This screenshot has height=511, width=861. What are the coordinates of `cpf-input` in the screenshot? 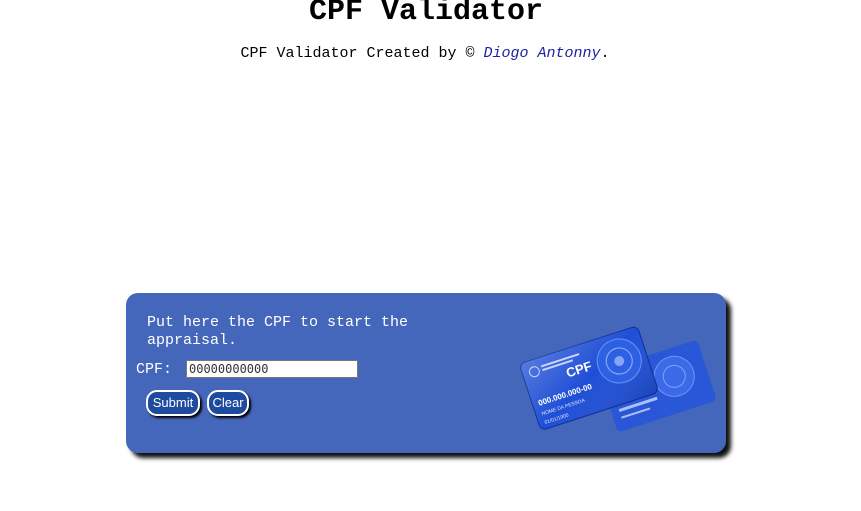 It's located at (272, 369).